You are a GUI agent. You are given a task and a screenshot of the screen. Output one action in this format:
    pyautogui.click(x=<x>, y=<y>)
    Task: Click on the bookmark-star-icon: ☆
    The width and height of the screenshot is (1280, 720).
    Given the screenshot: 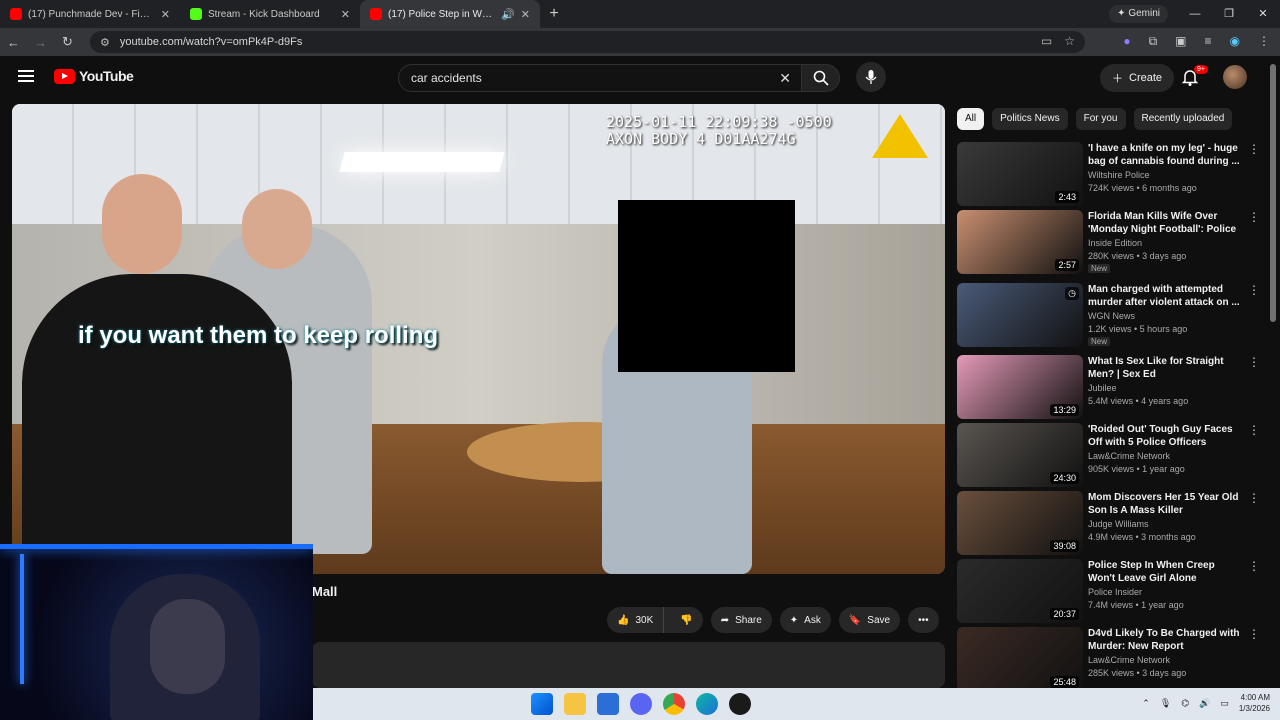 What is the action you would take?
    pyautogui.click(x=1069, y=41)
    